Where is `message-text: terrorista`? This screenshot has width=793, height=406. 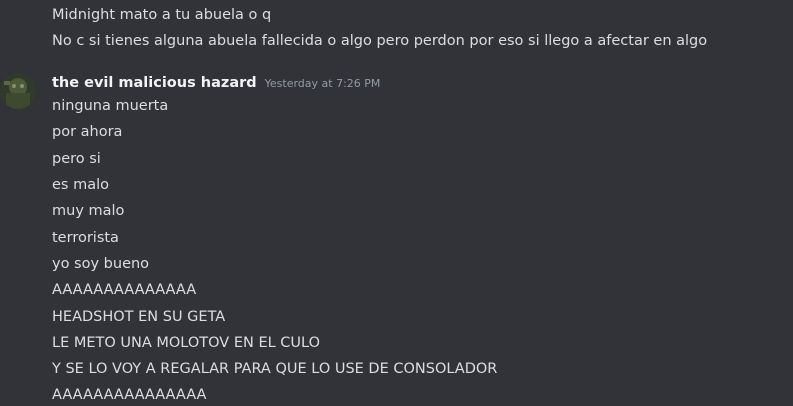
message-text: terrorista is located at coordinates (85, 238).